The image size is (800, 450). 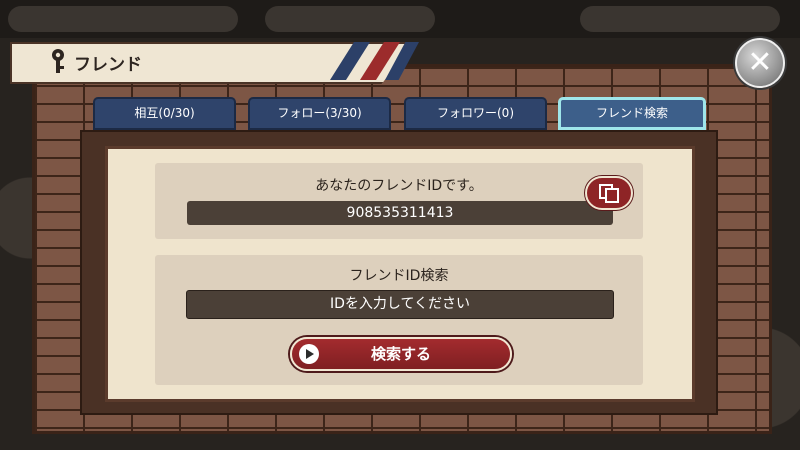 I want to click on tab-label: 相互(0/30), so click(x=164, y=113).